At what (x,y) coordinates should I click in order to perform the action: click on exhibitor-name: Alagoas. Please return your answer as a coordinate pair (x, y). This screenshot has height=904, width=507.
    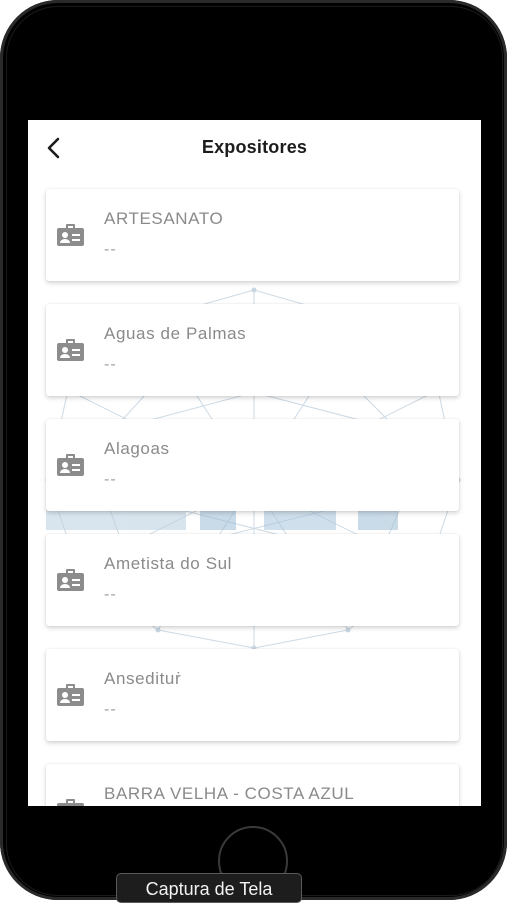
    Looking at the image, I should click on (137, 448).